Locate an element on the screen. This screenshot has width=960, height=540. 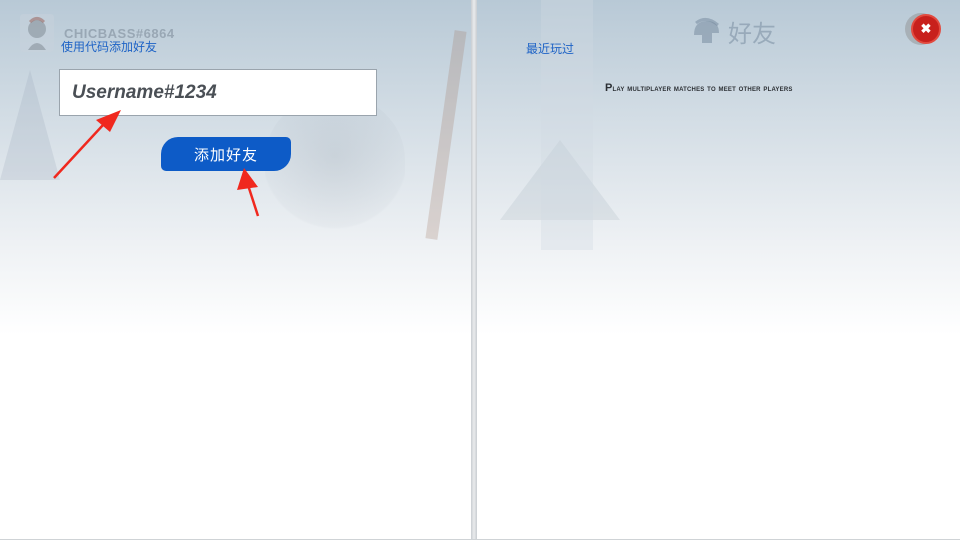
tab-recently-played: 最近玩过 is located at coordinates (550, 48).